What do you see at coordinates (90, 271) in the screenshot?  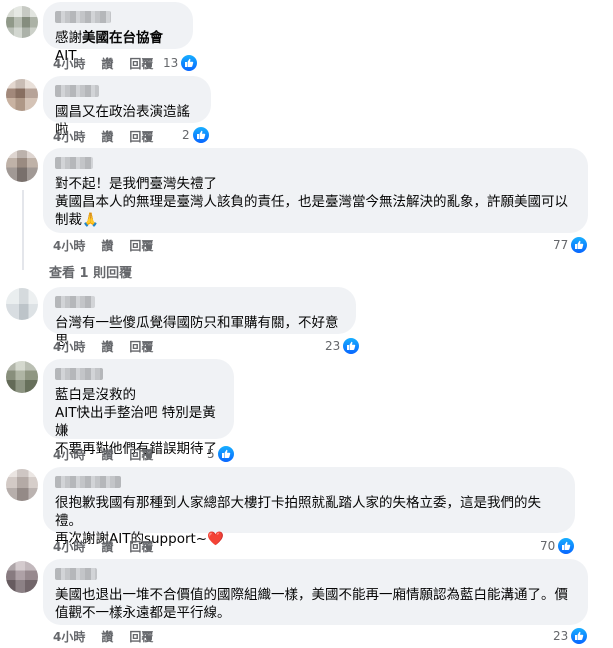 I see `view-replies-link: 查看 1 則回覆` at bounding box center [90, 271].